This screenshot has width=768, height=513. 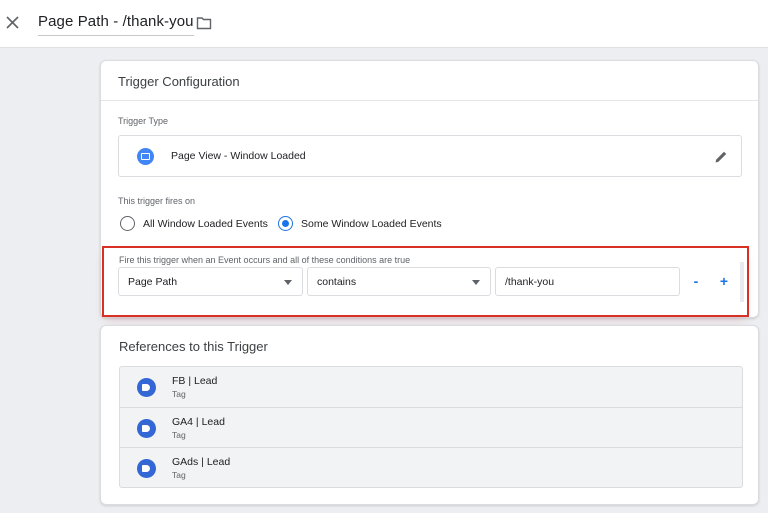 I want to click on list-item: GAds | Lead Tag, so click(x=431, y=467).